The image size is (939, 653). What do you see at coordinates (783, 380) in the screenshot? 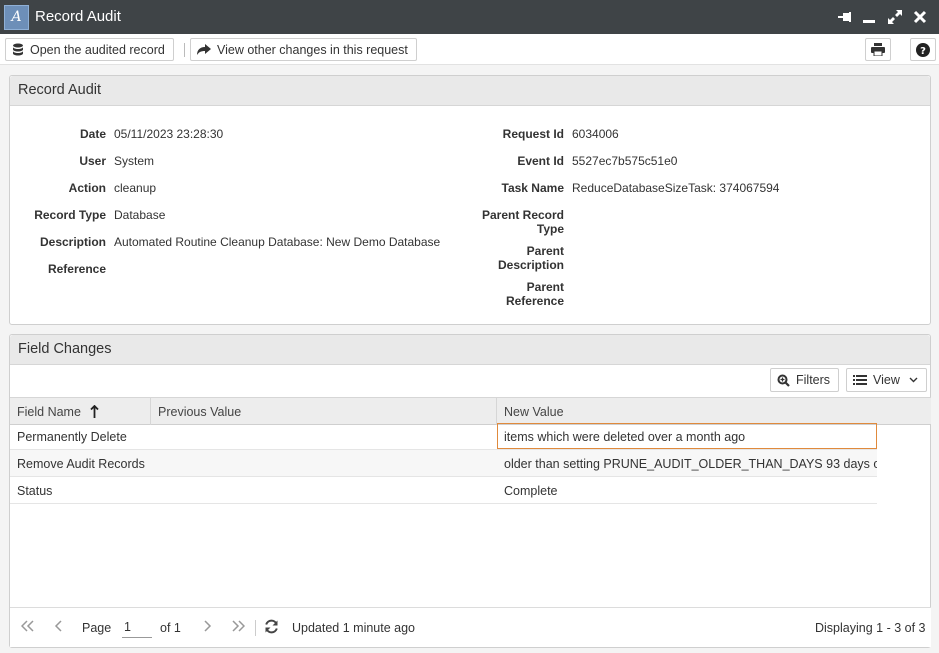
I see `search-icon` at bounding box center [783, 380].